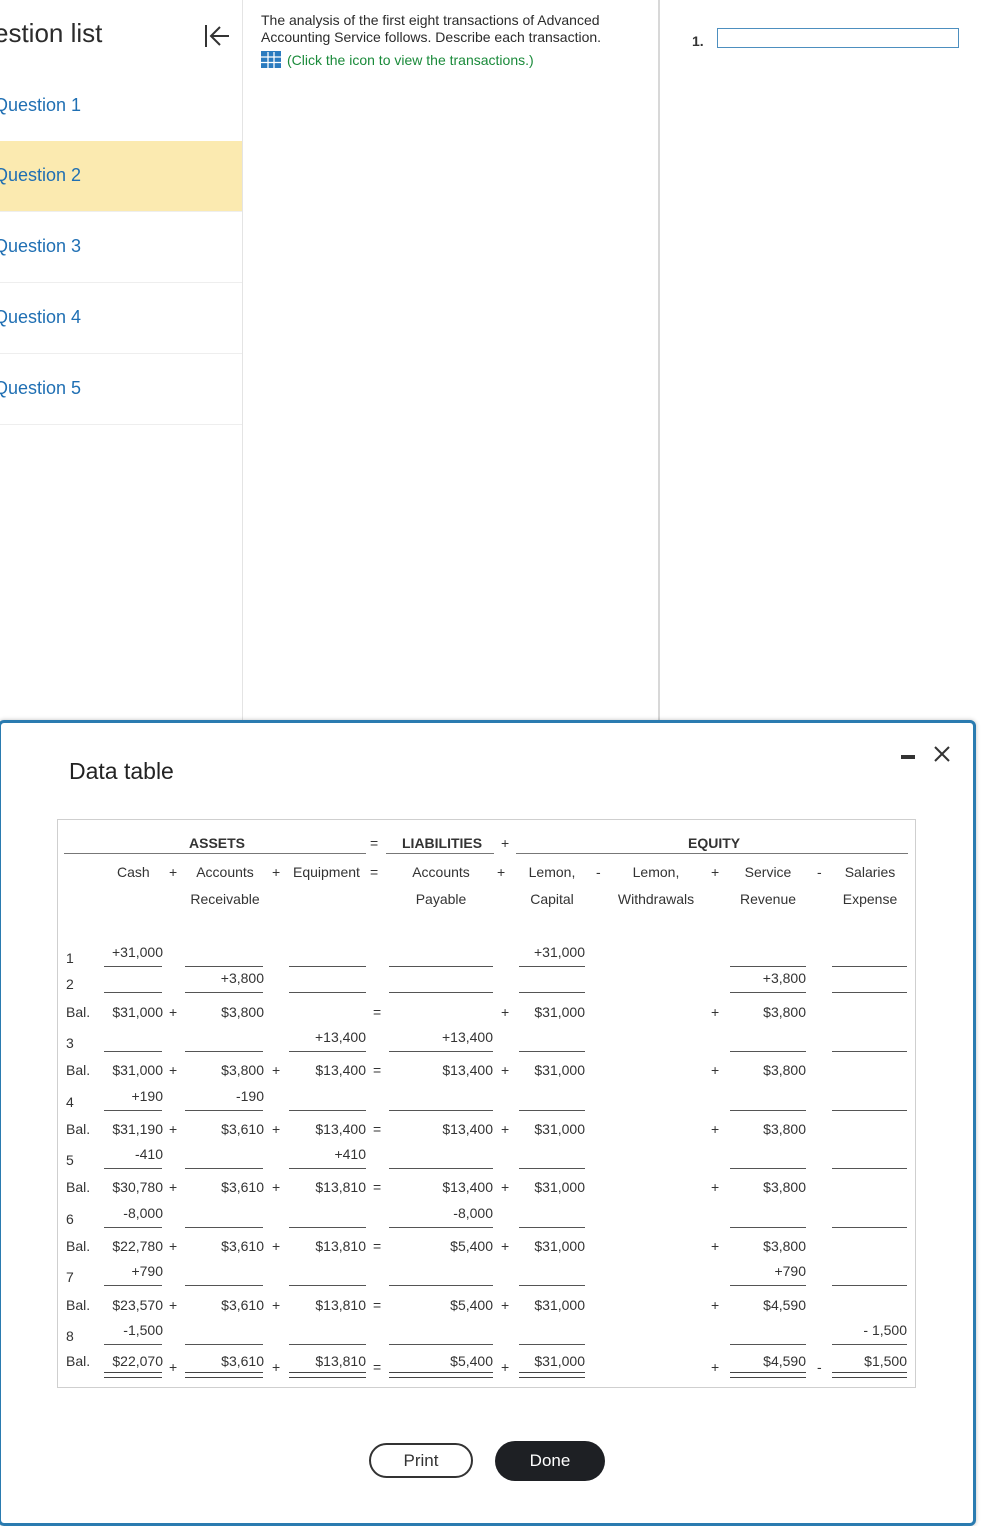  I want to click on col-accounts-payable: Accounts, so click(441, 872).